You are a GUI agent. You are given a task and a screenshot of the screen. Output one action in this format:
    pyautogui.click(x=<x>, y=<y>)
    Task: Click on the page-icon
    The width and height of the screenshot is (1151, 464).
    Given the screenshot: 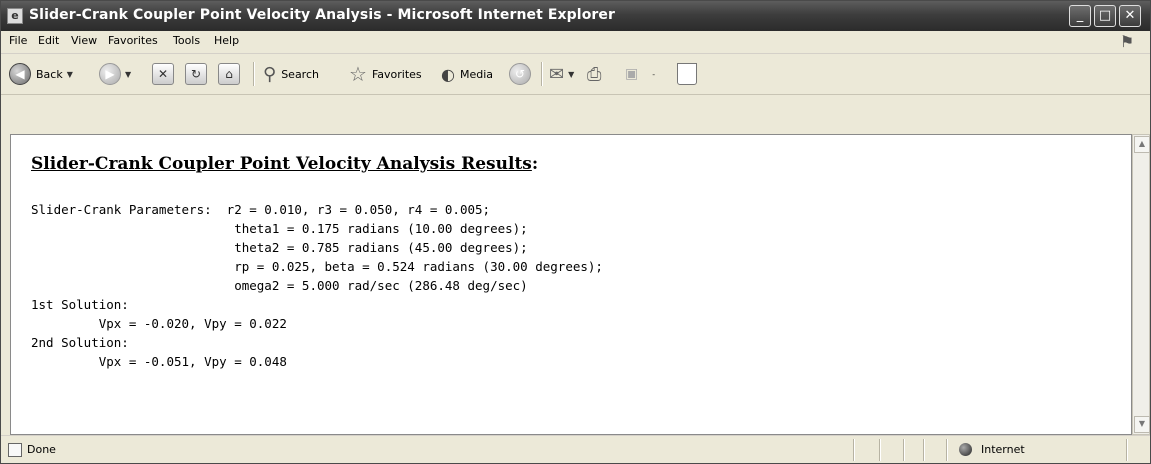 What is the action you would take?
    pyautogui.click(x=687, y=74)
    